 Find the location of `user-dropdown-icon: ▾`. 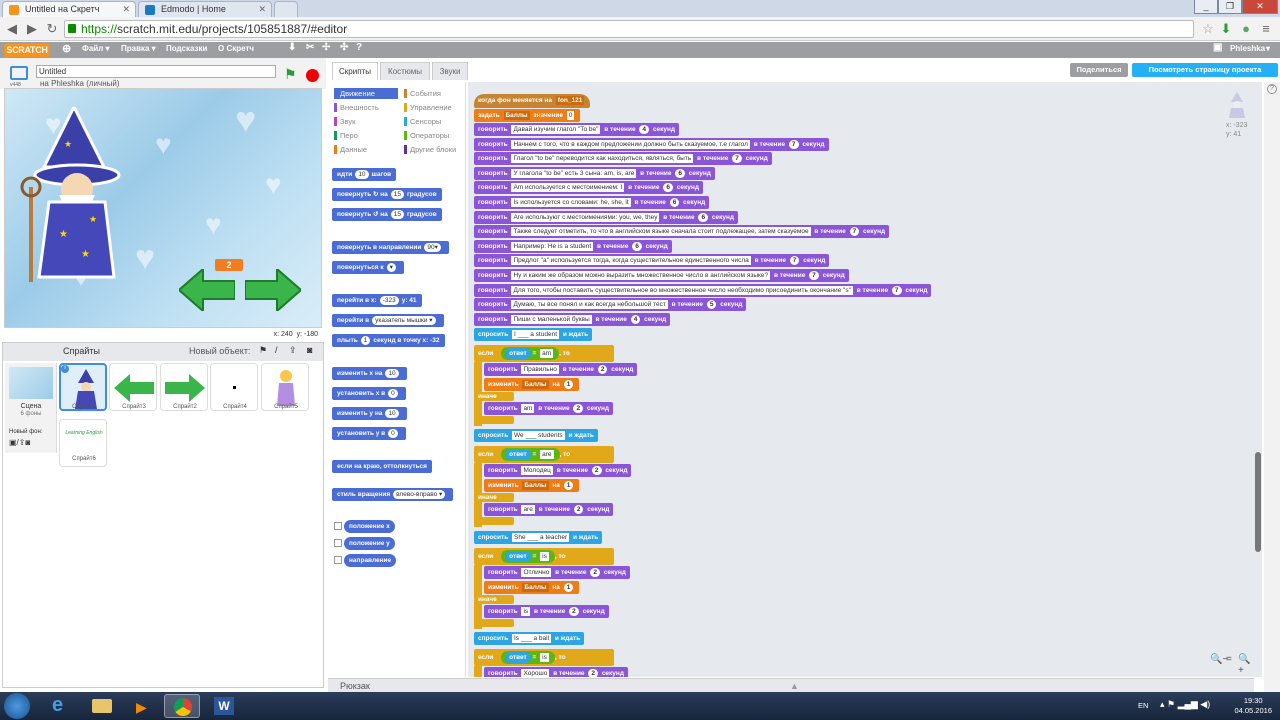

user-dropdown-icon: ▾ is located at coordinates (1268, 48).